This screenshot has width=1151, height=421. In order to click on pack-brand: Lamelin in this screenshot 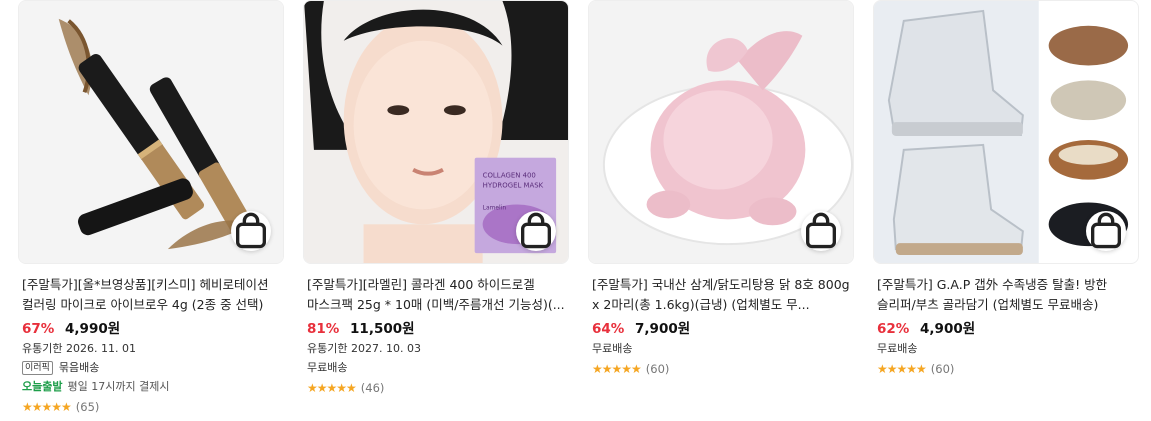, I will do `click(495, 207)`.